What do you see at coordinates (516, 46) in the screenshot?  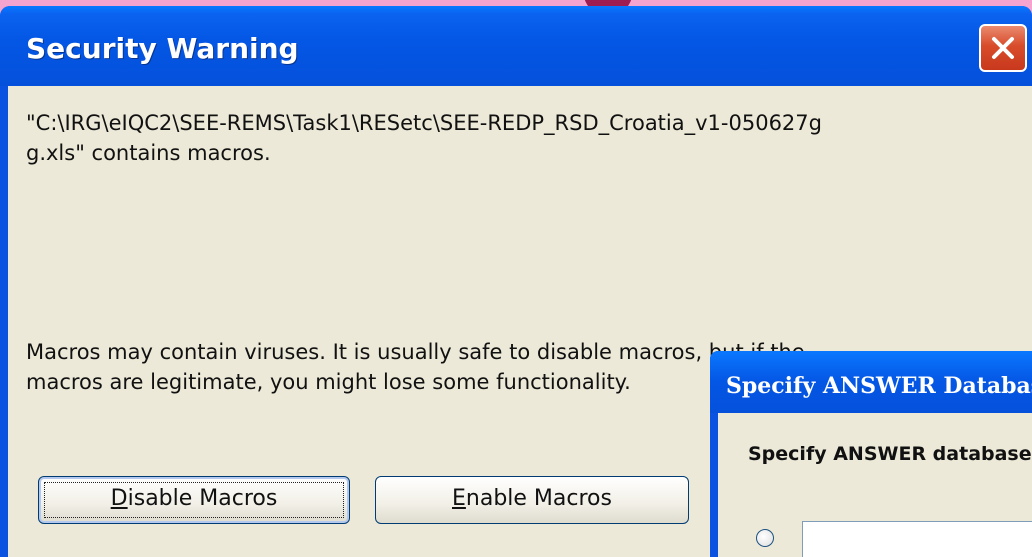 I see `title-bar: Security Warning` at bounding box center [516, 46].